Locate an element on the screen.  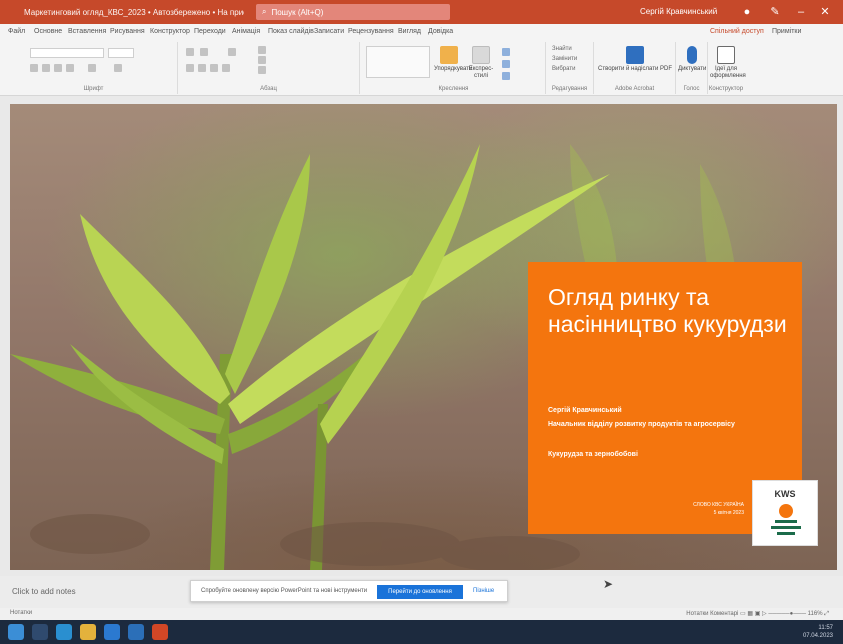
shape-fill-icon is located at coordinates (506, 52).